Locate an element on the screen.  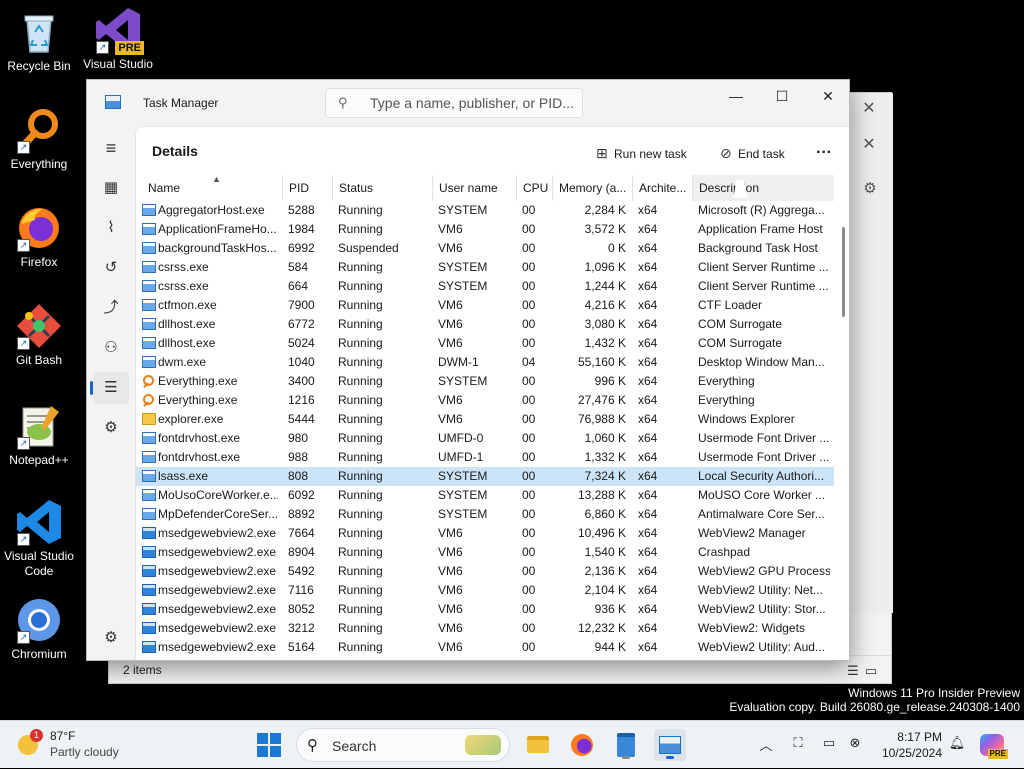
process-pid: 7116 is located at coordinates (301, 590).